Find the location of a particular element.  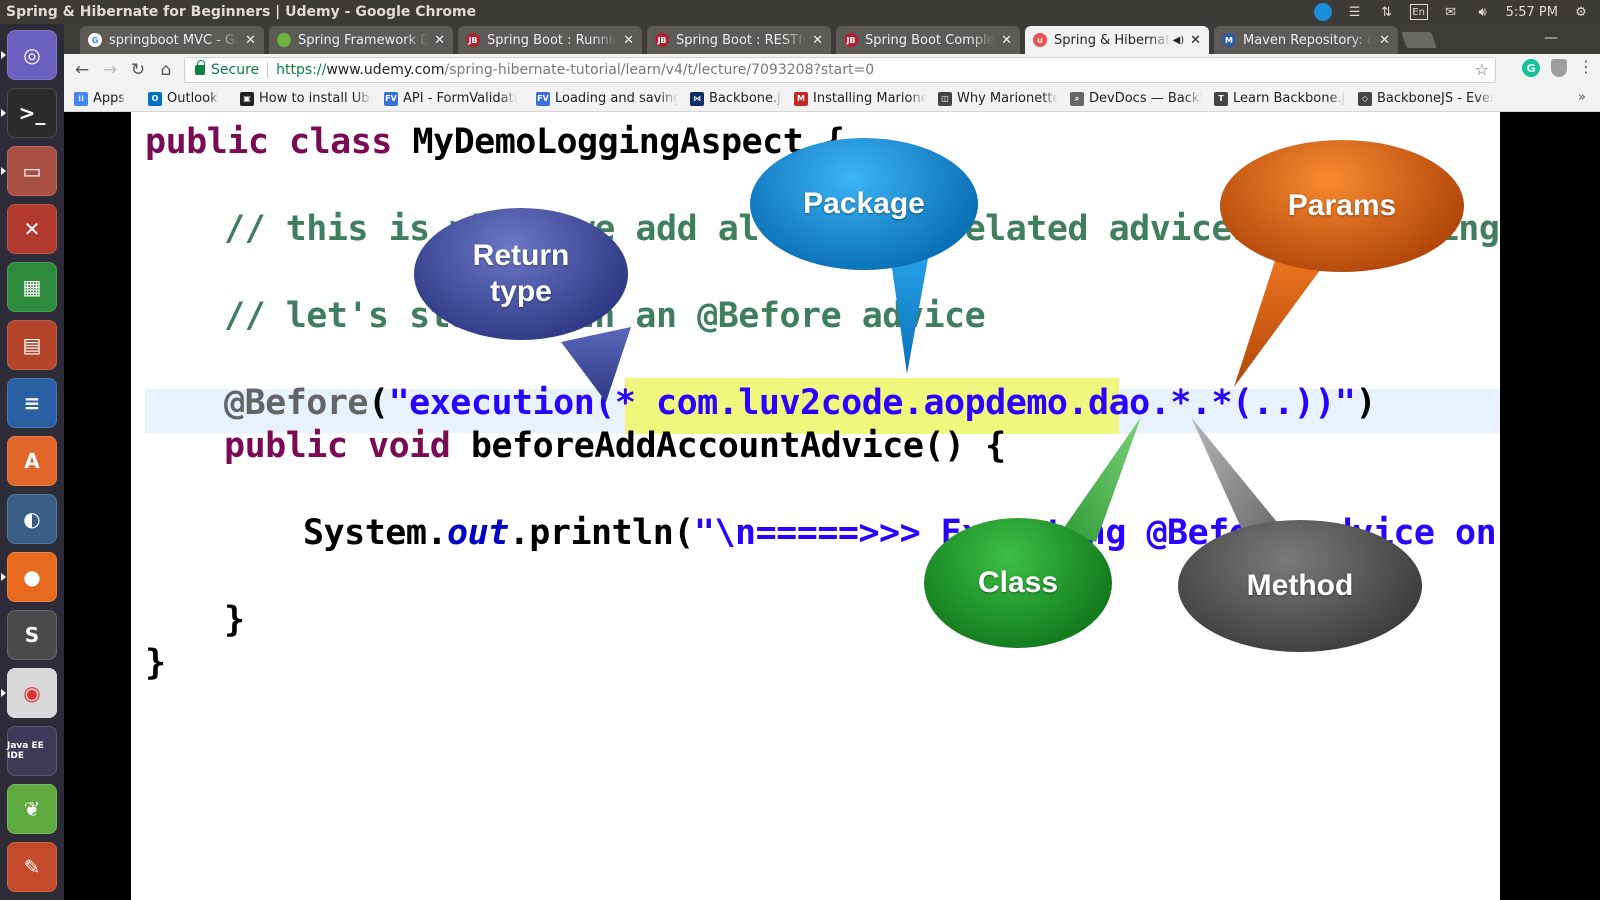

browser-tab: JB Spring Boot : RESTful ✕ is located at coordinates (739, 40).